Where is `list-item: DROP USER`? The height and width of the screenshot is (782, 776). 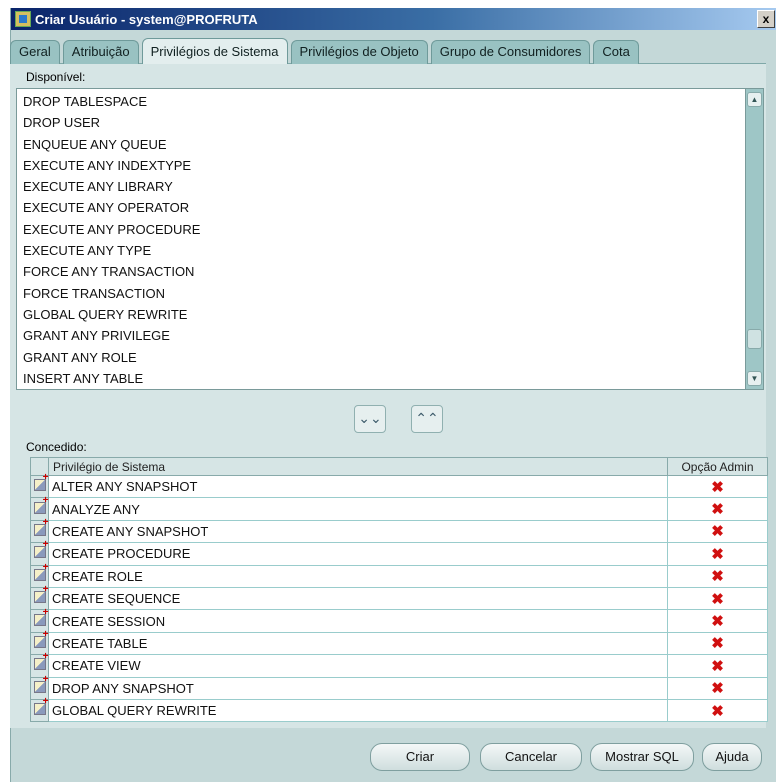 list-item: DROP USER is located at coordinates (393, 122).